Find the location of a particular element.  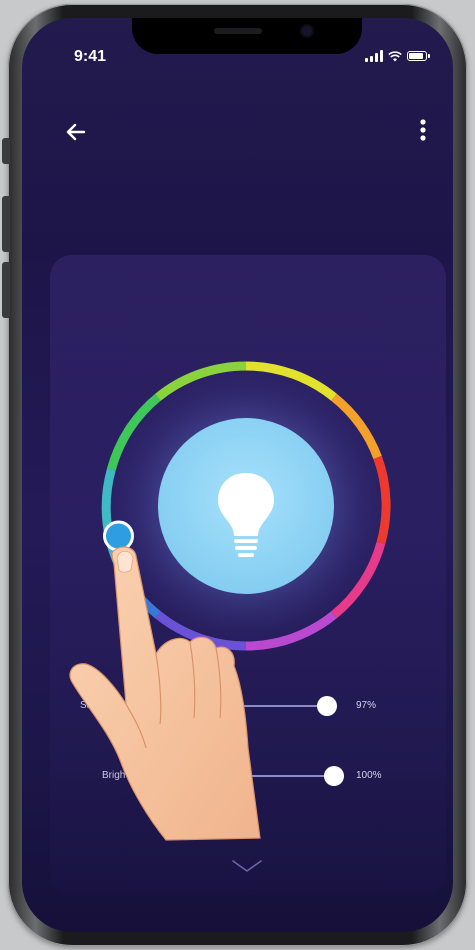

chevron-down-icon is located at coordinates (247, 866).